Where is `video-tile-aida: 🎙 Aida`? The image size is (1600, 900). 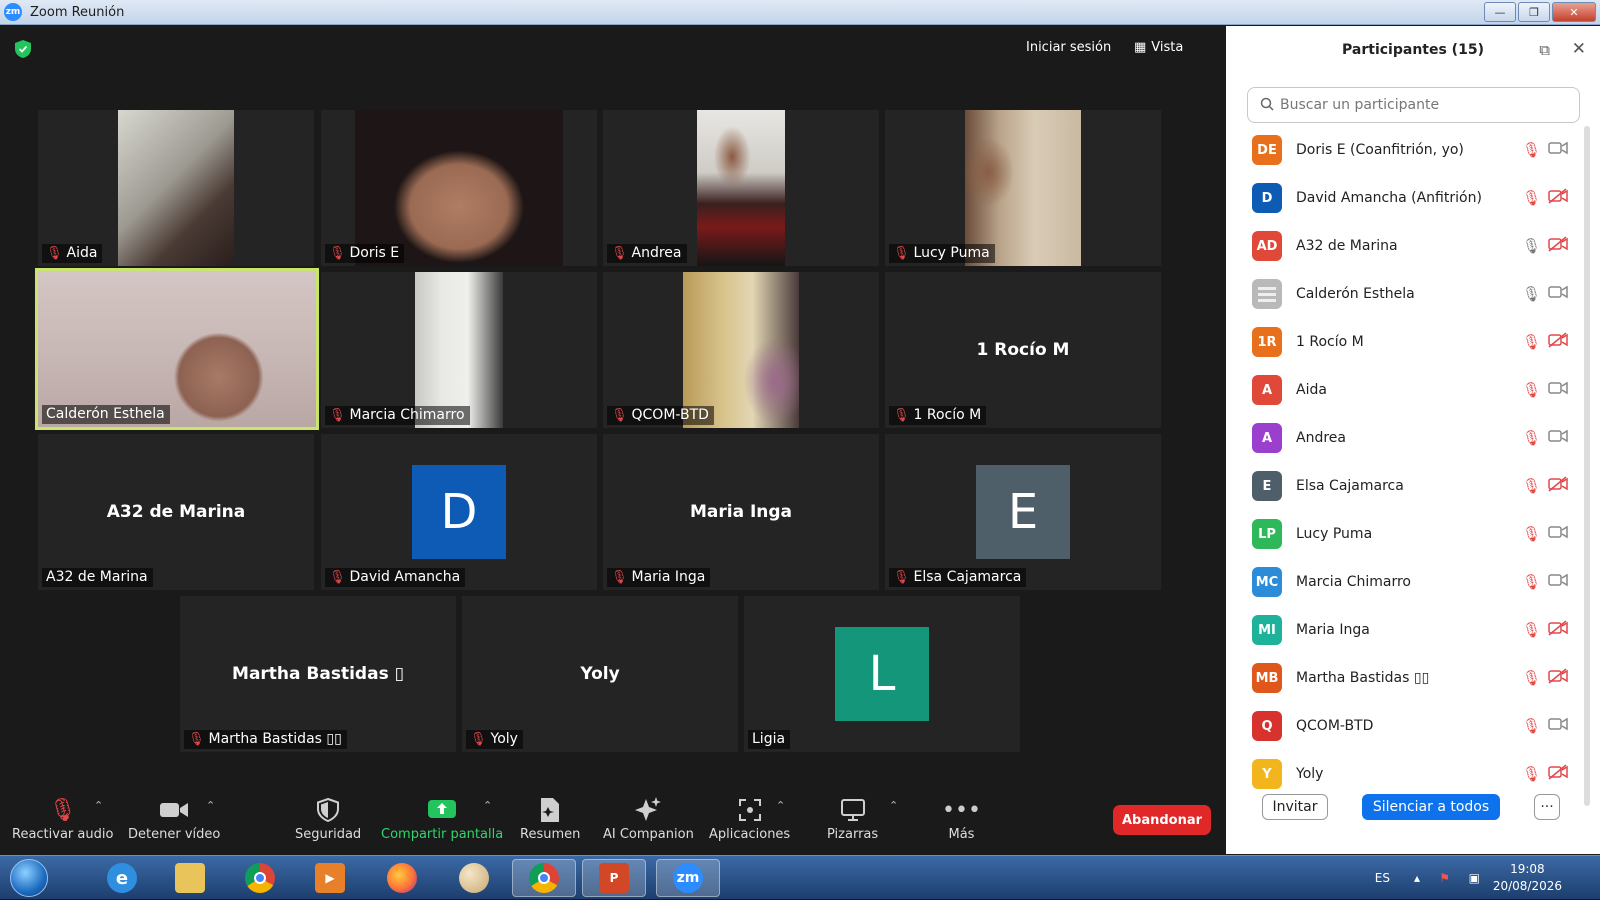 video-tile-aida: 🎙 Aida is located at coordinates (176, 188).